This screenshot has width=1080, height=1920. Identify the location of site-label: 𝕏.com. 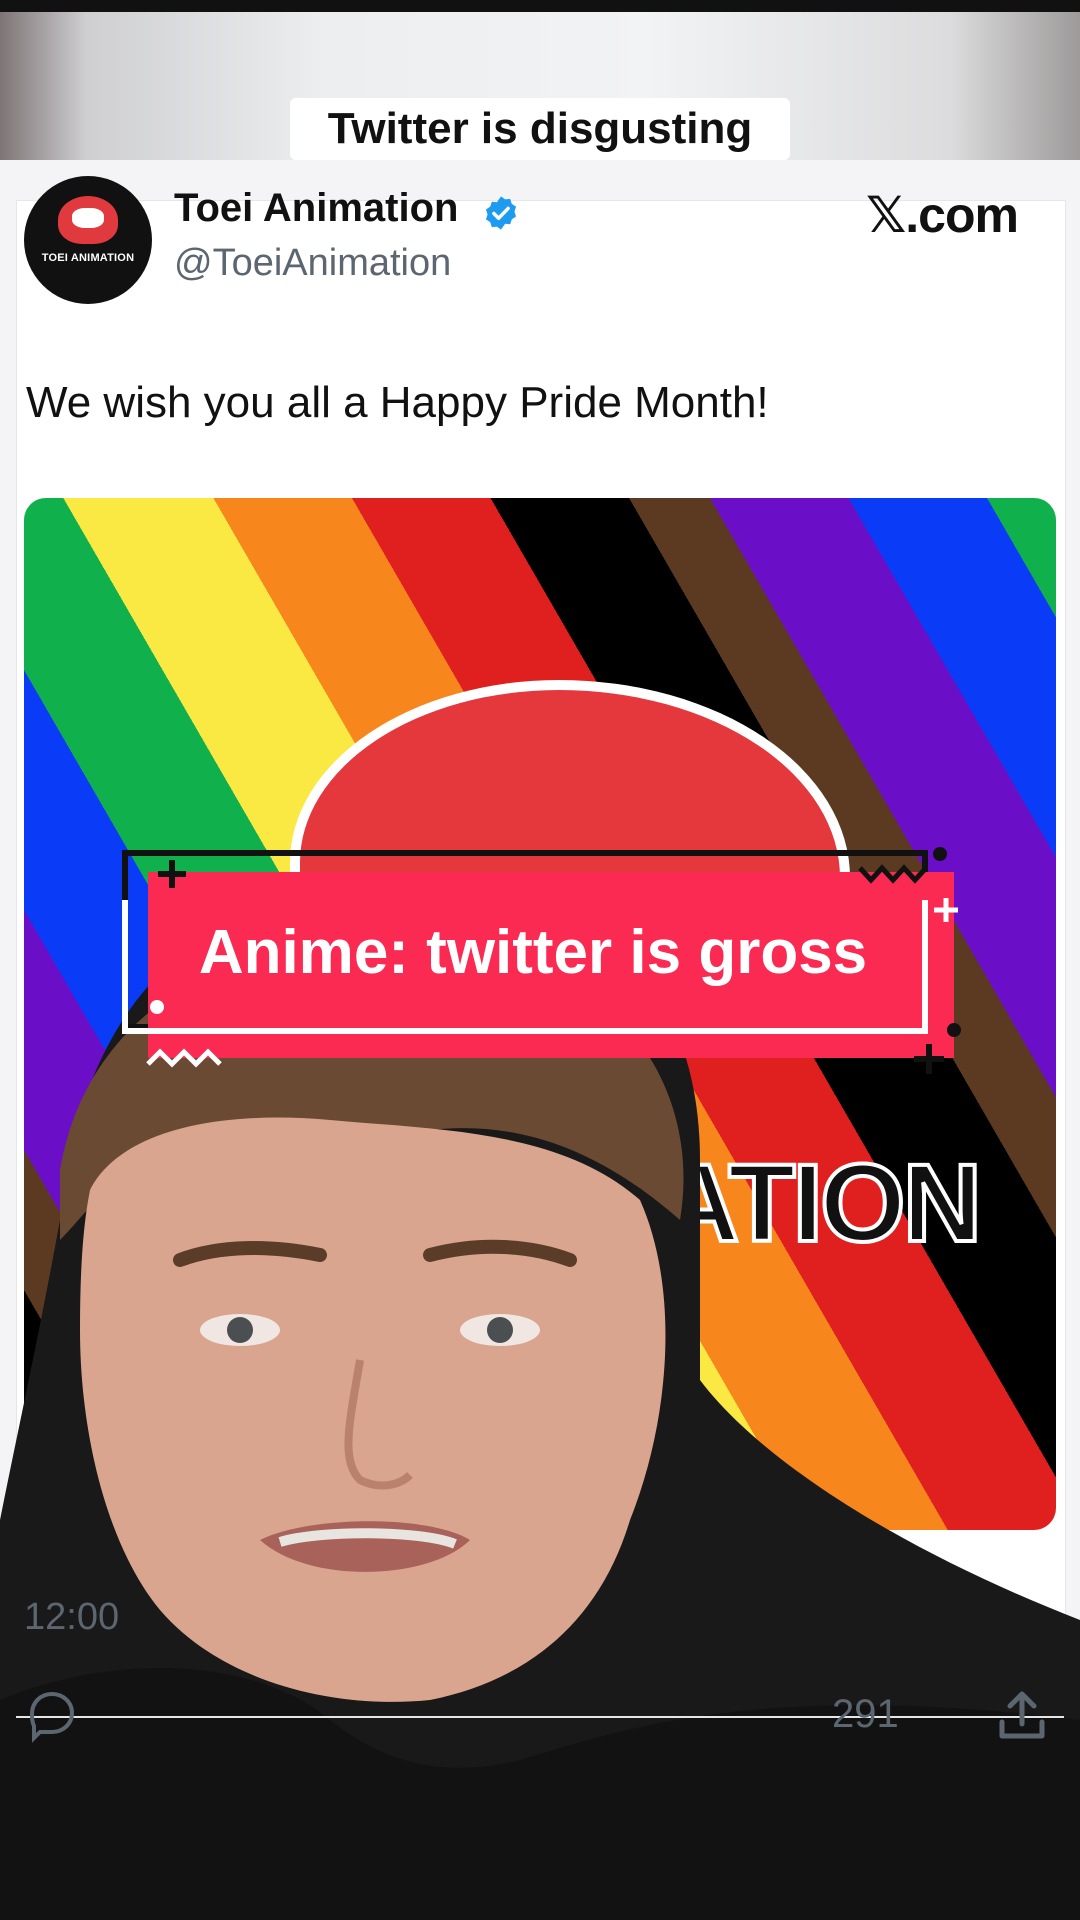
(942, 215).